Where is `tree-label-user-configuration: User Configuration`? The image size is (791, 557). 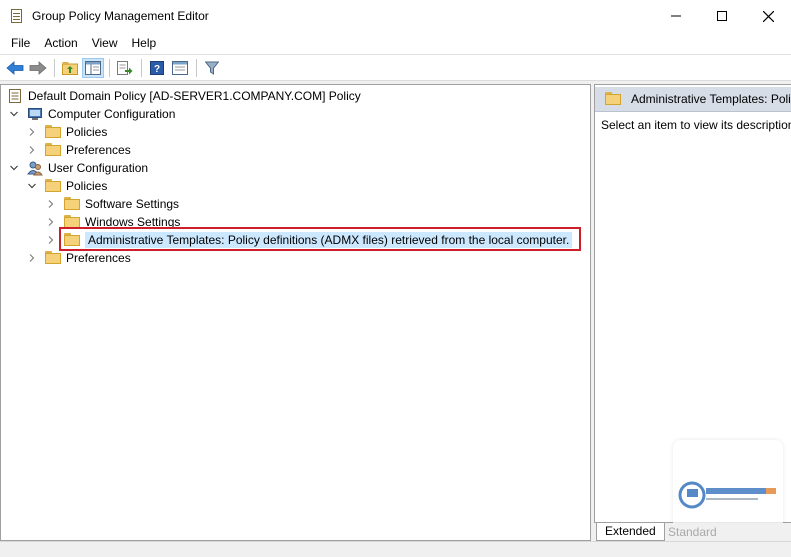
tree-label-user-configuration: User Configuration is located at coordinates (98, 168).